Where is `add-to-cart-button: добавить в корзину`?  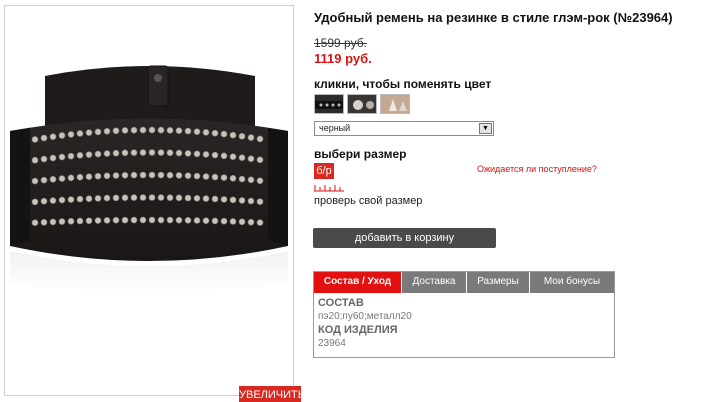
add-to-cart-button: добавить в корзину is located at coordinates (404, 238).